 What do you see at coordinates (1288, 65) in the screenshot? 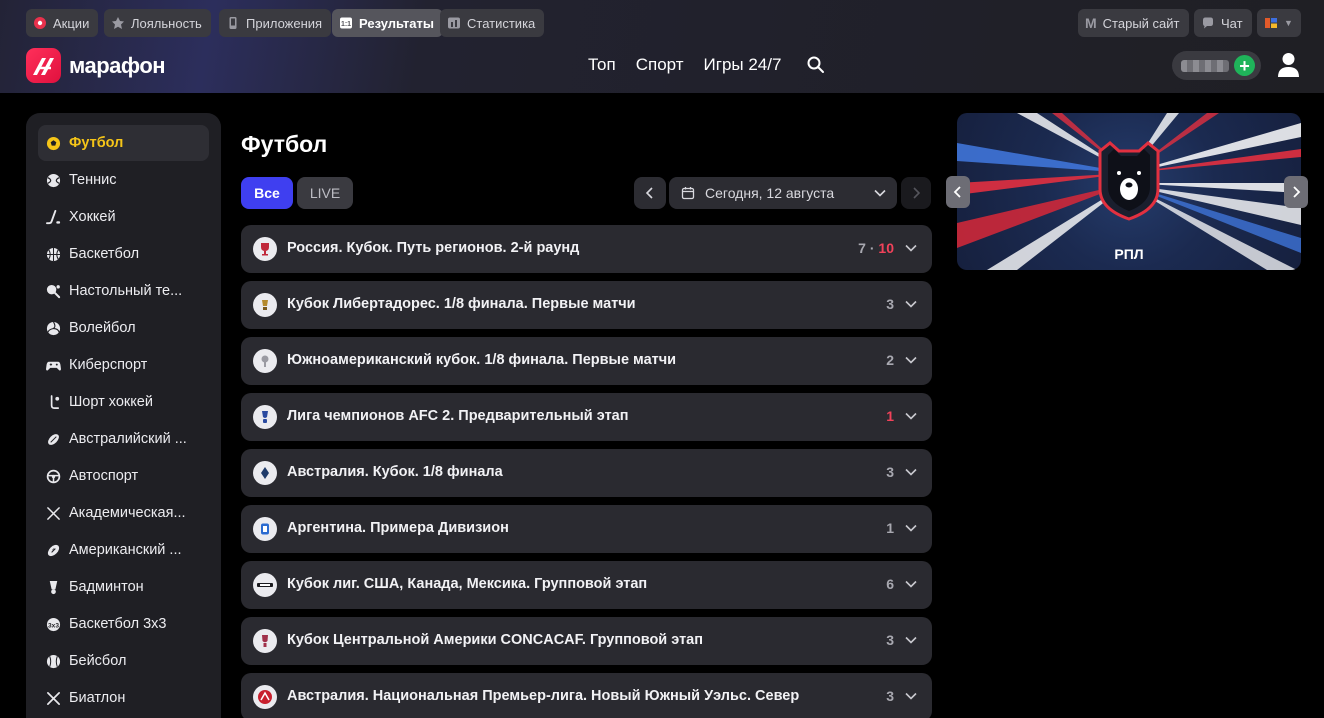
I see `user-icon` at bounding box center [1288, 65].